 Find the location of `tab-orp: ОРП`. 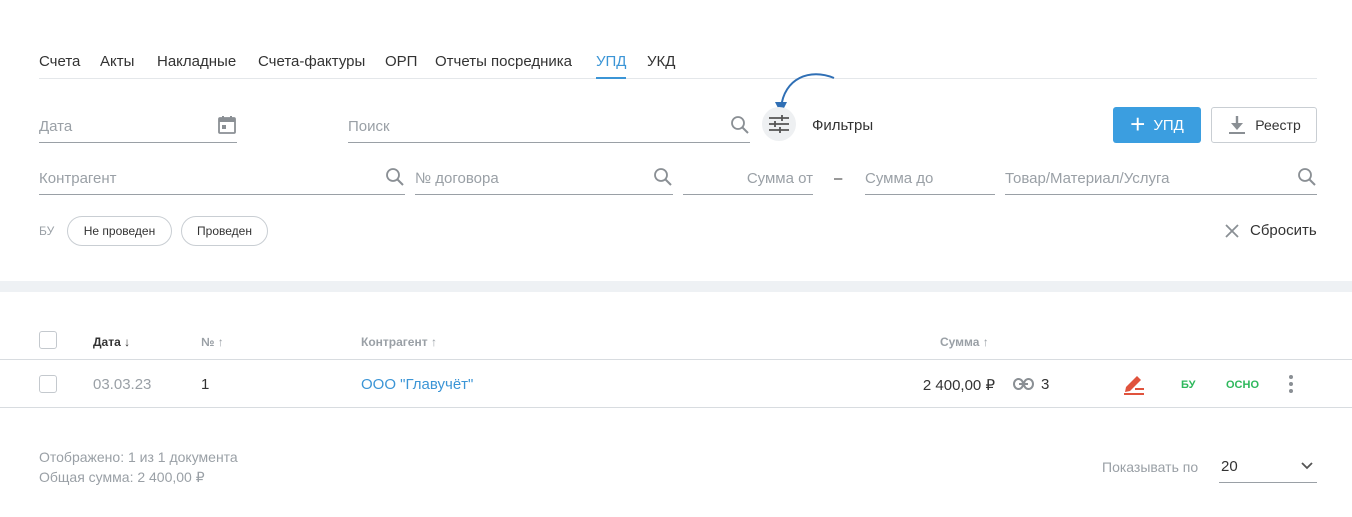

tab-orp: ОРП is located at coordinates (401, 61).